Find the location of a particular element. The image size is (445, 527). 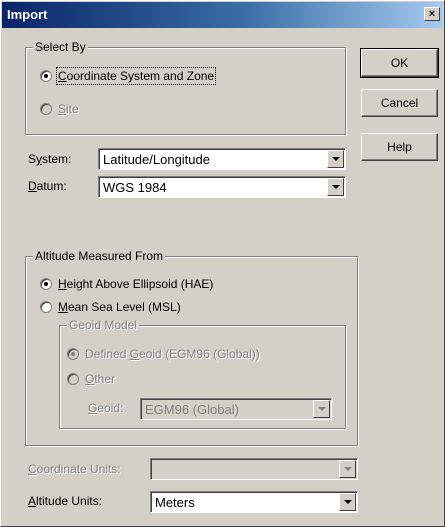

radio-msl: Mean Sea Level (MSL) is located at coordinates (110, 307).